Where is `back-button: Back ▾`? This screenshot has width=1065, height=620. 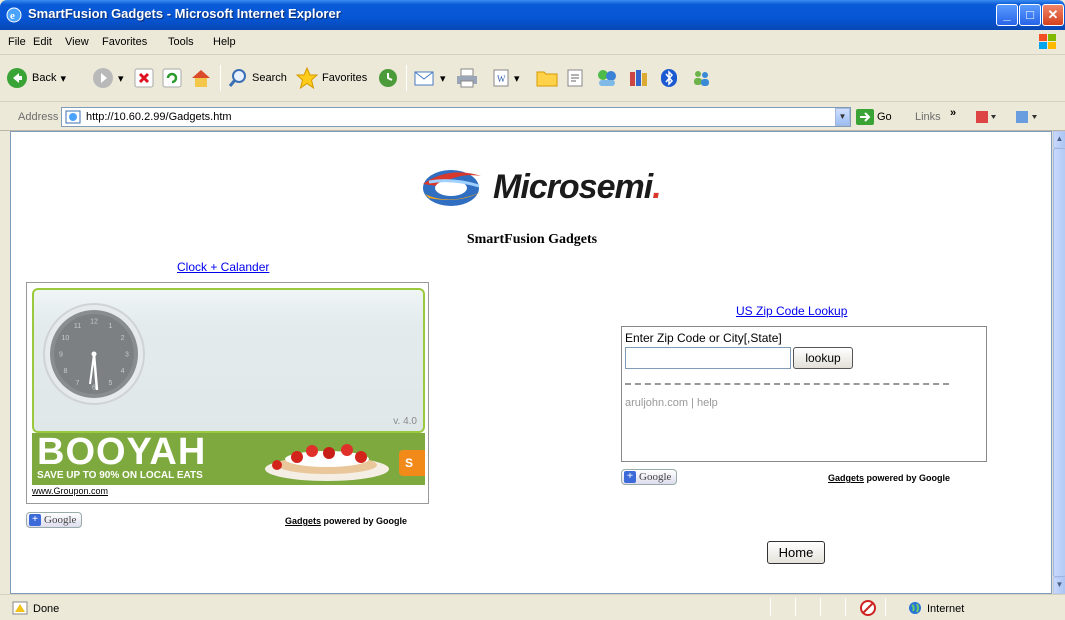 back-button: Back ▾ is located at coordinates (36, 78).